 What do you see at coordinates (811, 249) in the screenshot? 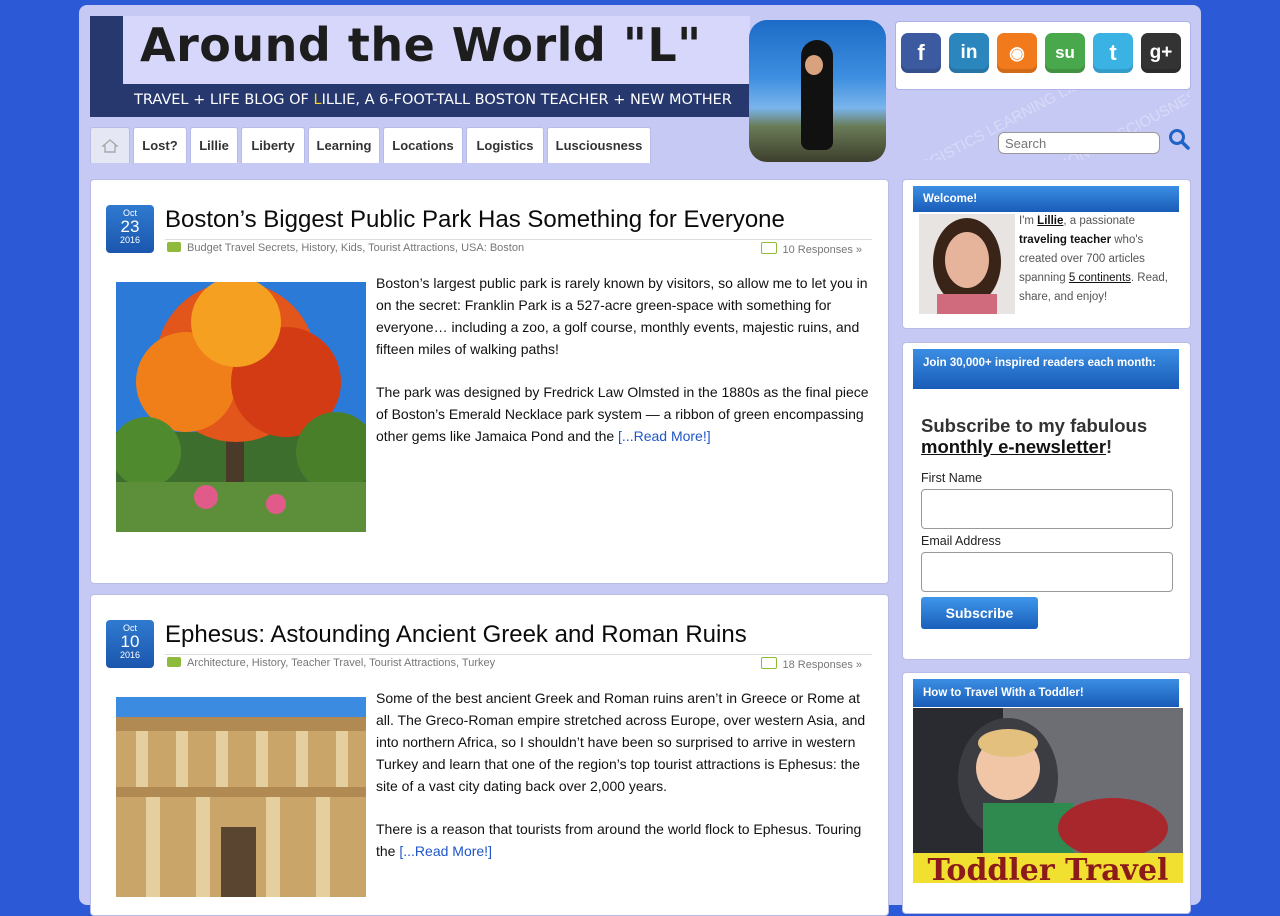
I see `post-responses-link: 10 Responses »` at bounding box center [811, 249].